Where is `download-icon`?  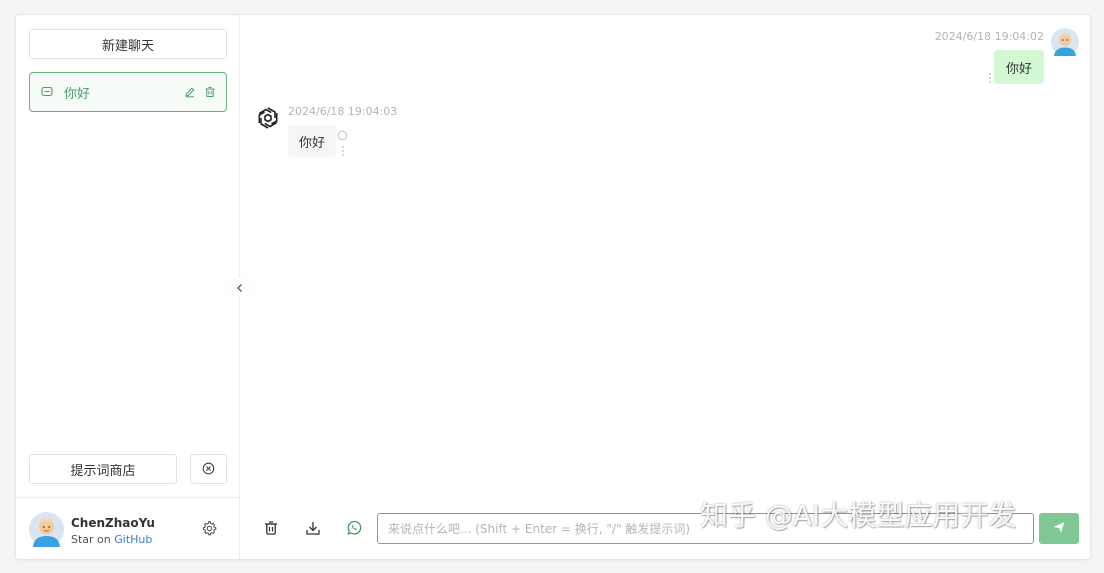 download-icon is located at coordinates (313, 530).